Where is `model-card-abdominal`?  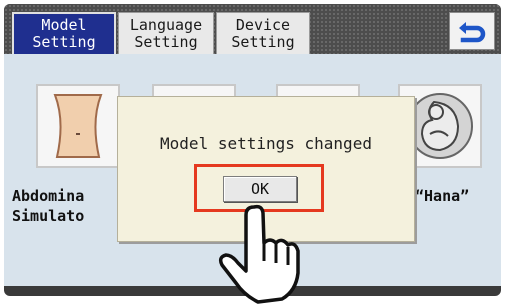 model-card-abdominal is located at coordinates (78, 126).